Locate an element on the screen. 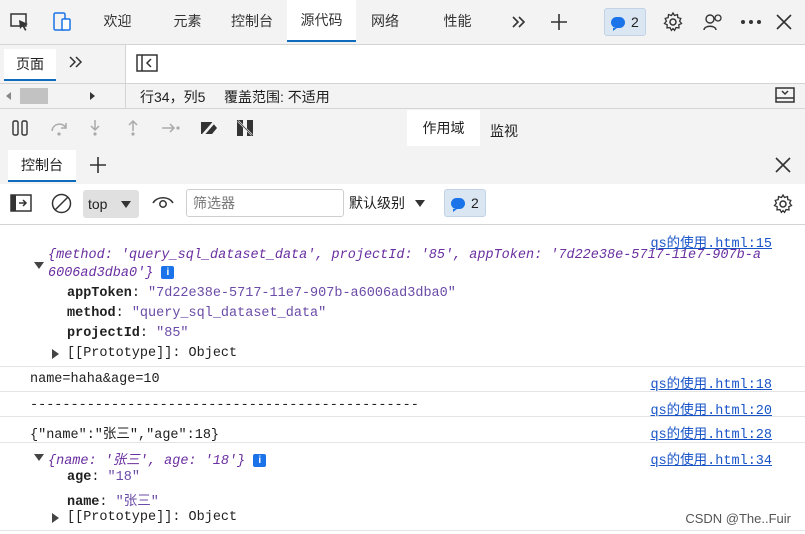 The height and width of the screenshot is (534, 805). device-emulation-icon is located at coordinates (62, 22).